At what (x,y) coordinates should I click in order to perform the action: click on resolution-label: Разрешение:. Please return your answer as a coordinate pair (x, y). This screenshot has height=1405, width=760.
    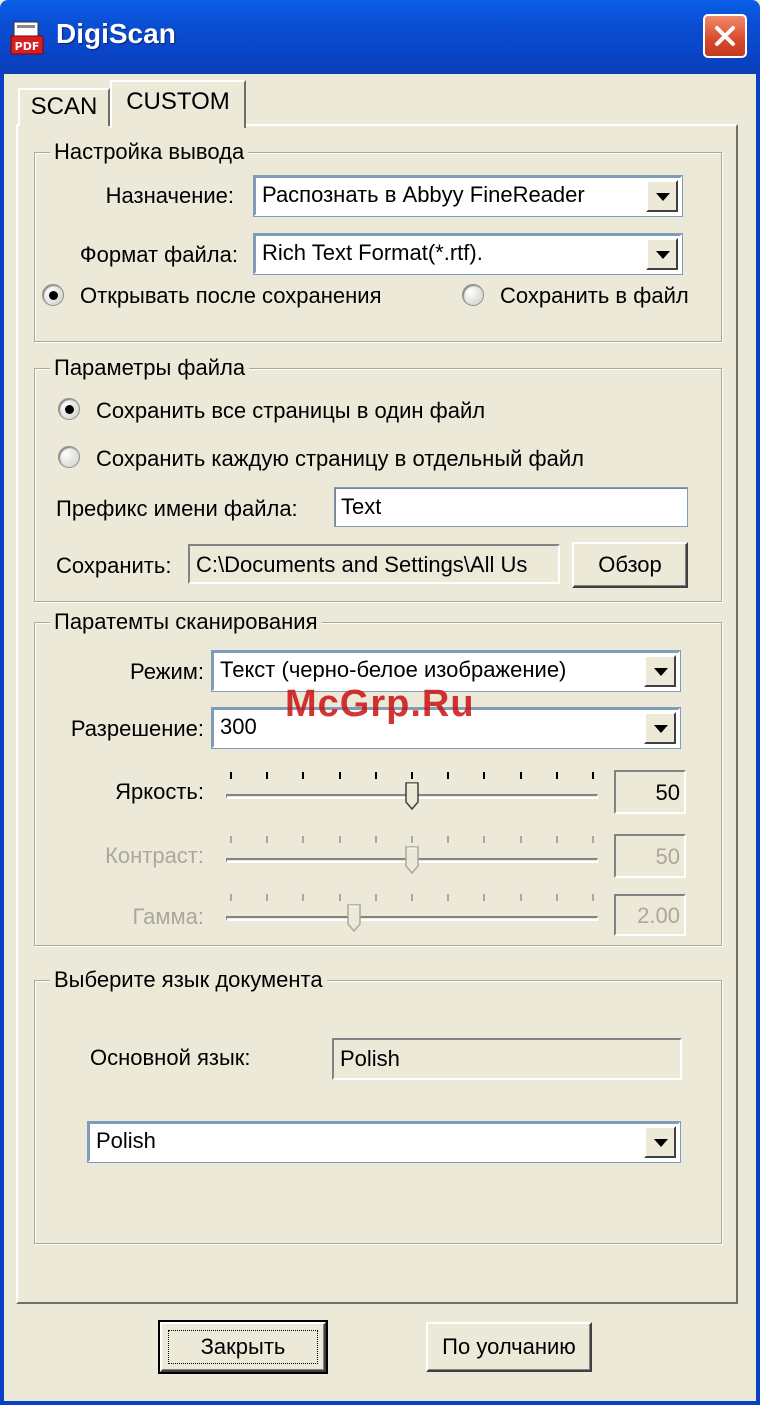
    Looking at the image, I should click on (137, 728).